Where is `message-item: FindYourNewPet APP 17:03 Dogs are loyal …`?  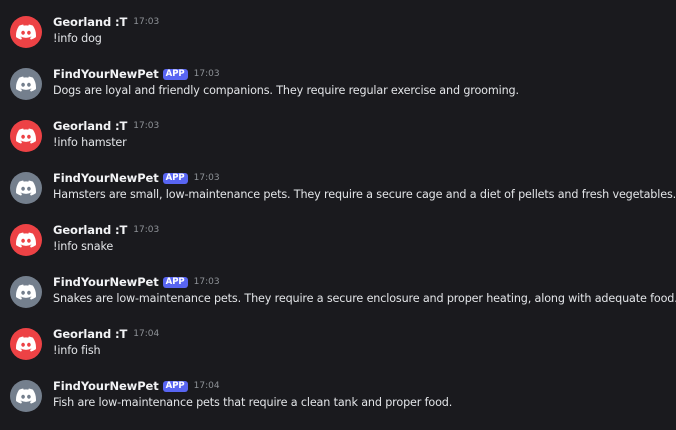
message-item: FindYourNewPet APP 17:03 Dogs are loyal … is located at coordinates (338, 92).